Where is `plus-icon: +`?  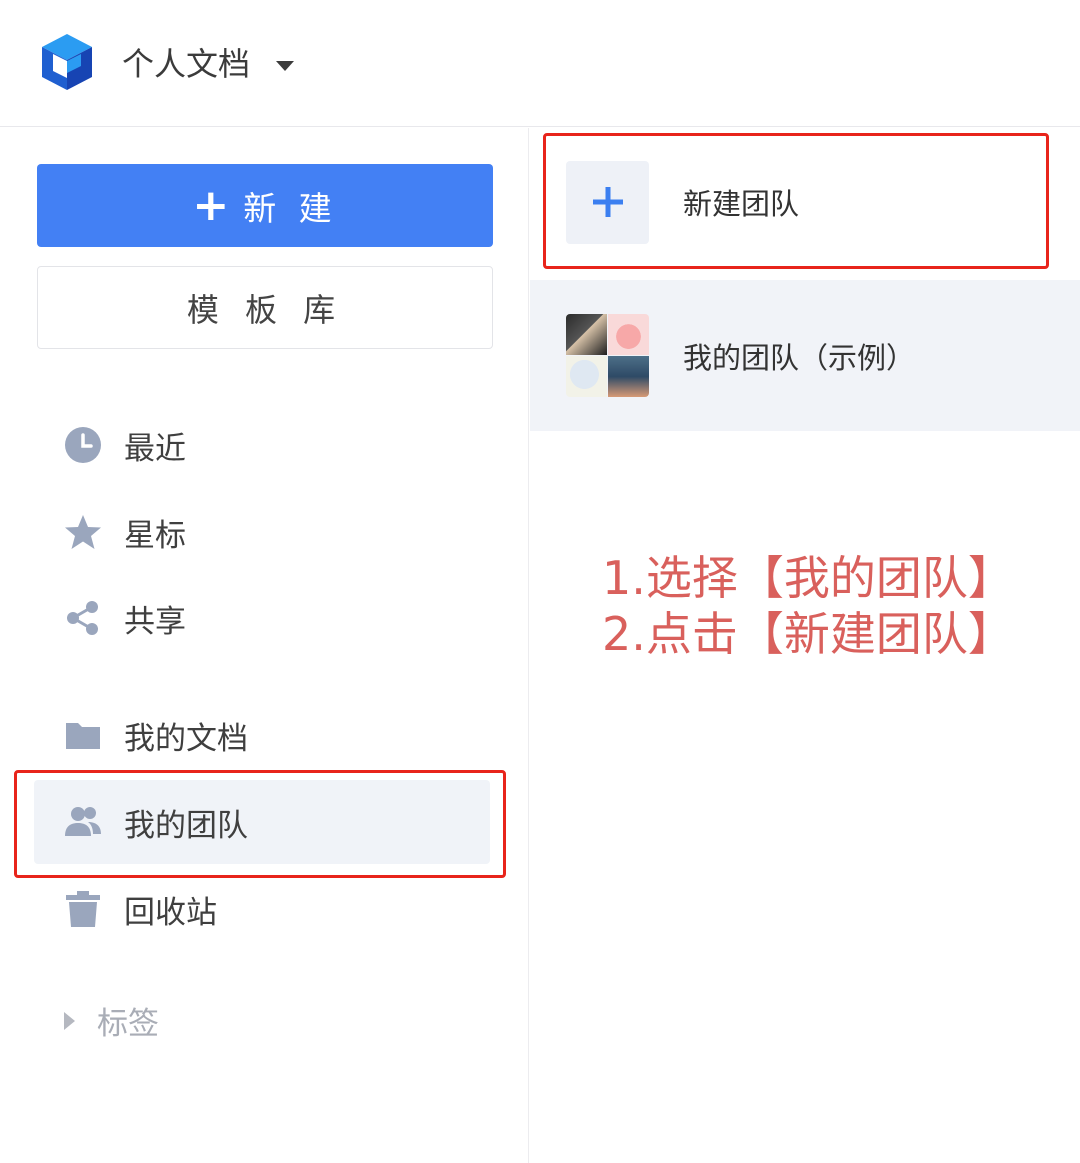
plus-icon: + is located at coordinates (211, 205).